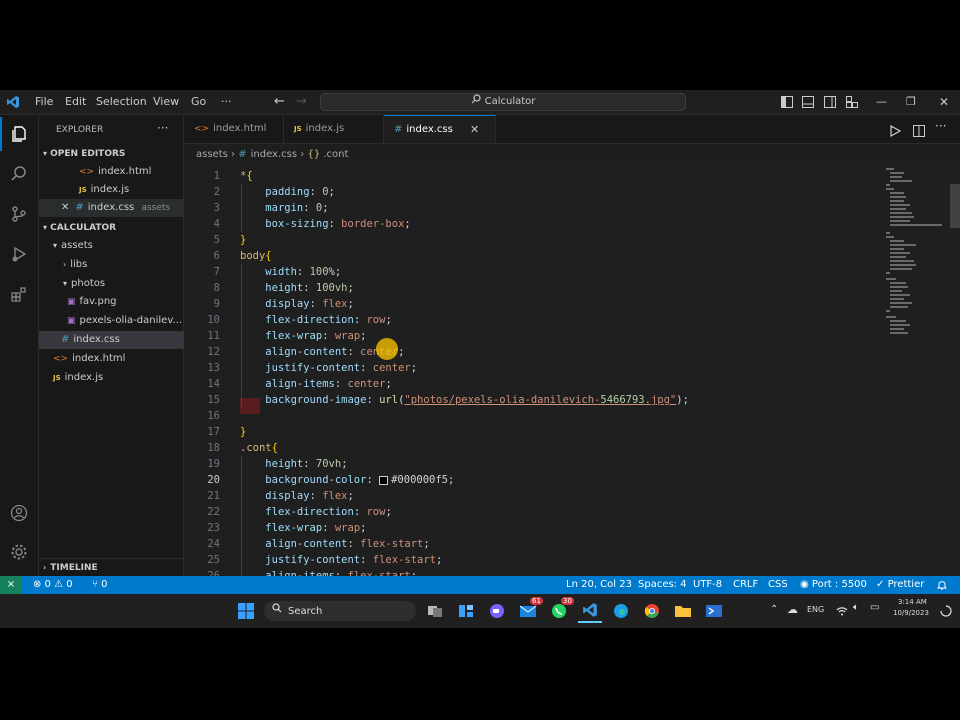  Describe the element at coordinates (167, 128) in the screenshot. I see `explorer-more-button: ···` at that location.